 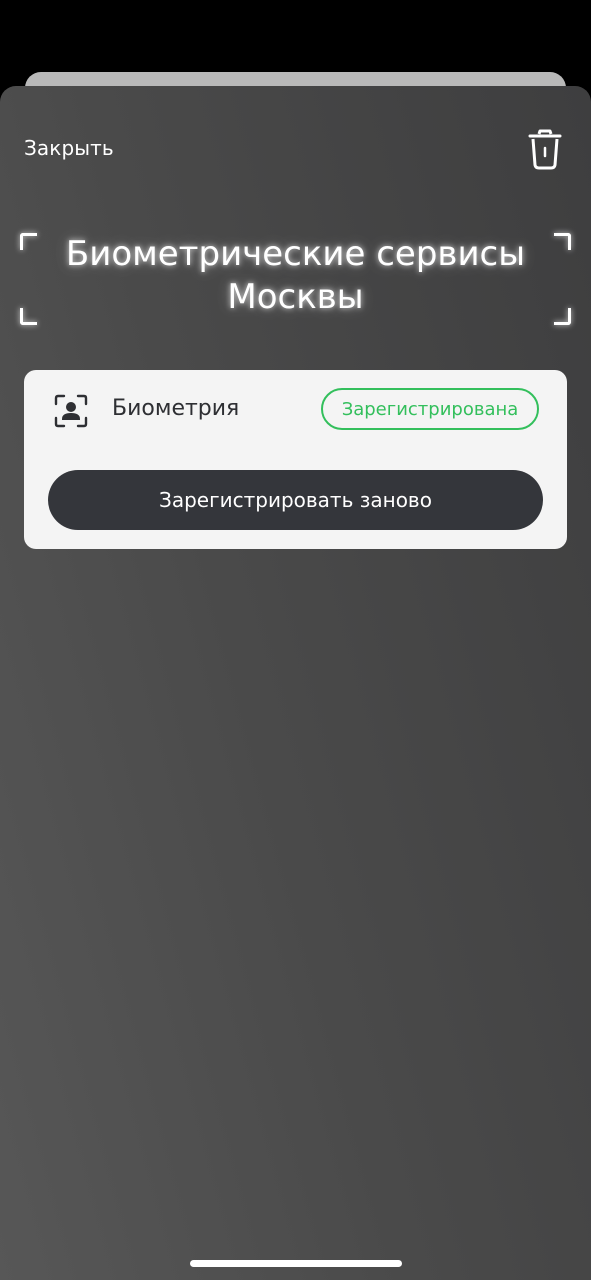 I want to click on biometry-label: Биометрия, so click(x=176, y=408).